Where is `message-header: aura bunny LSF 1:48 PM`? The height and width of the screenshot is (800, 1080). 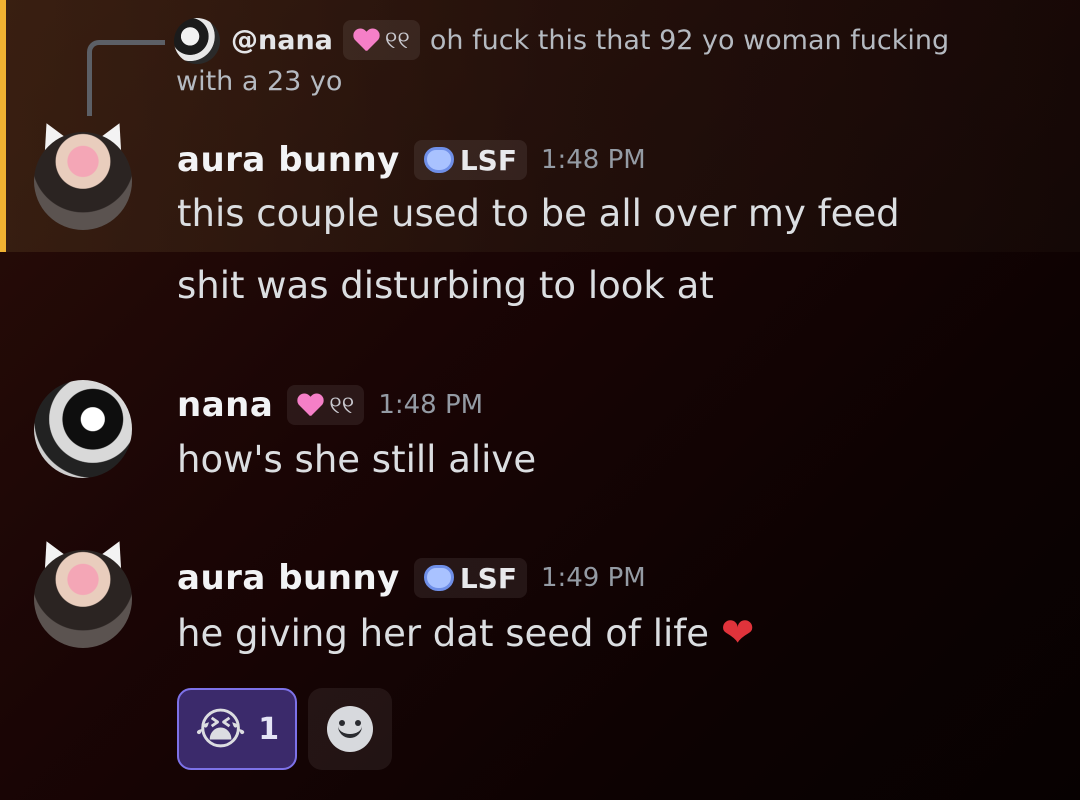
message-header: aura bunny LSF 1:48 PM is located at coordinates (411, 160).